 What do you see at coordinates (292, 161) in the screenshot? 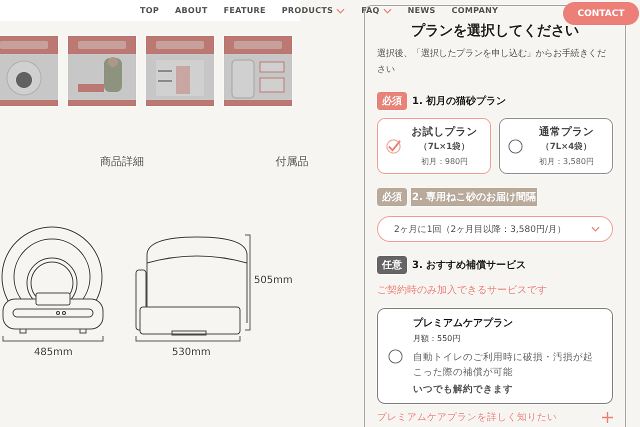
I see `accessories-tab: 付属品` at bounding box center [292, 161].